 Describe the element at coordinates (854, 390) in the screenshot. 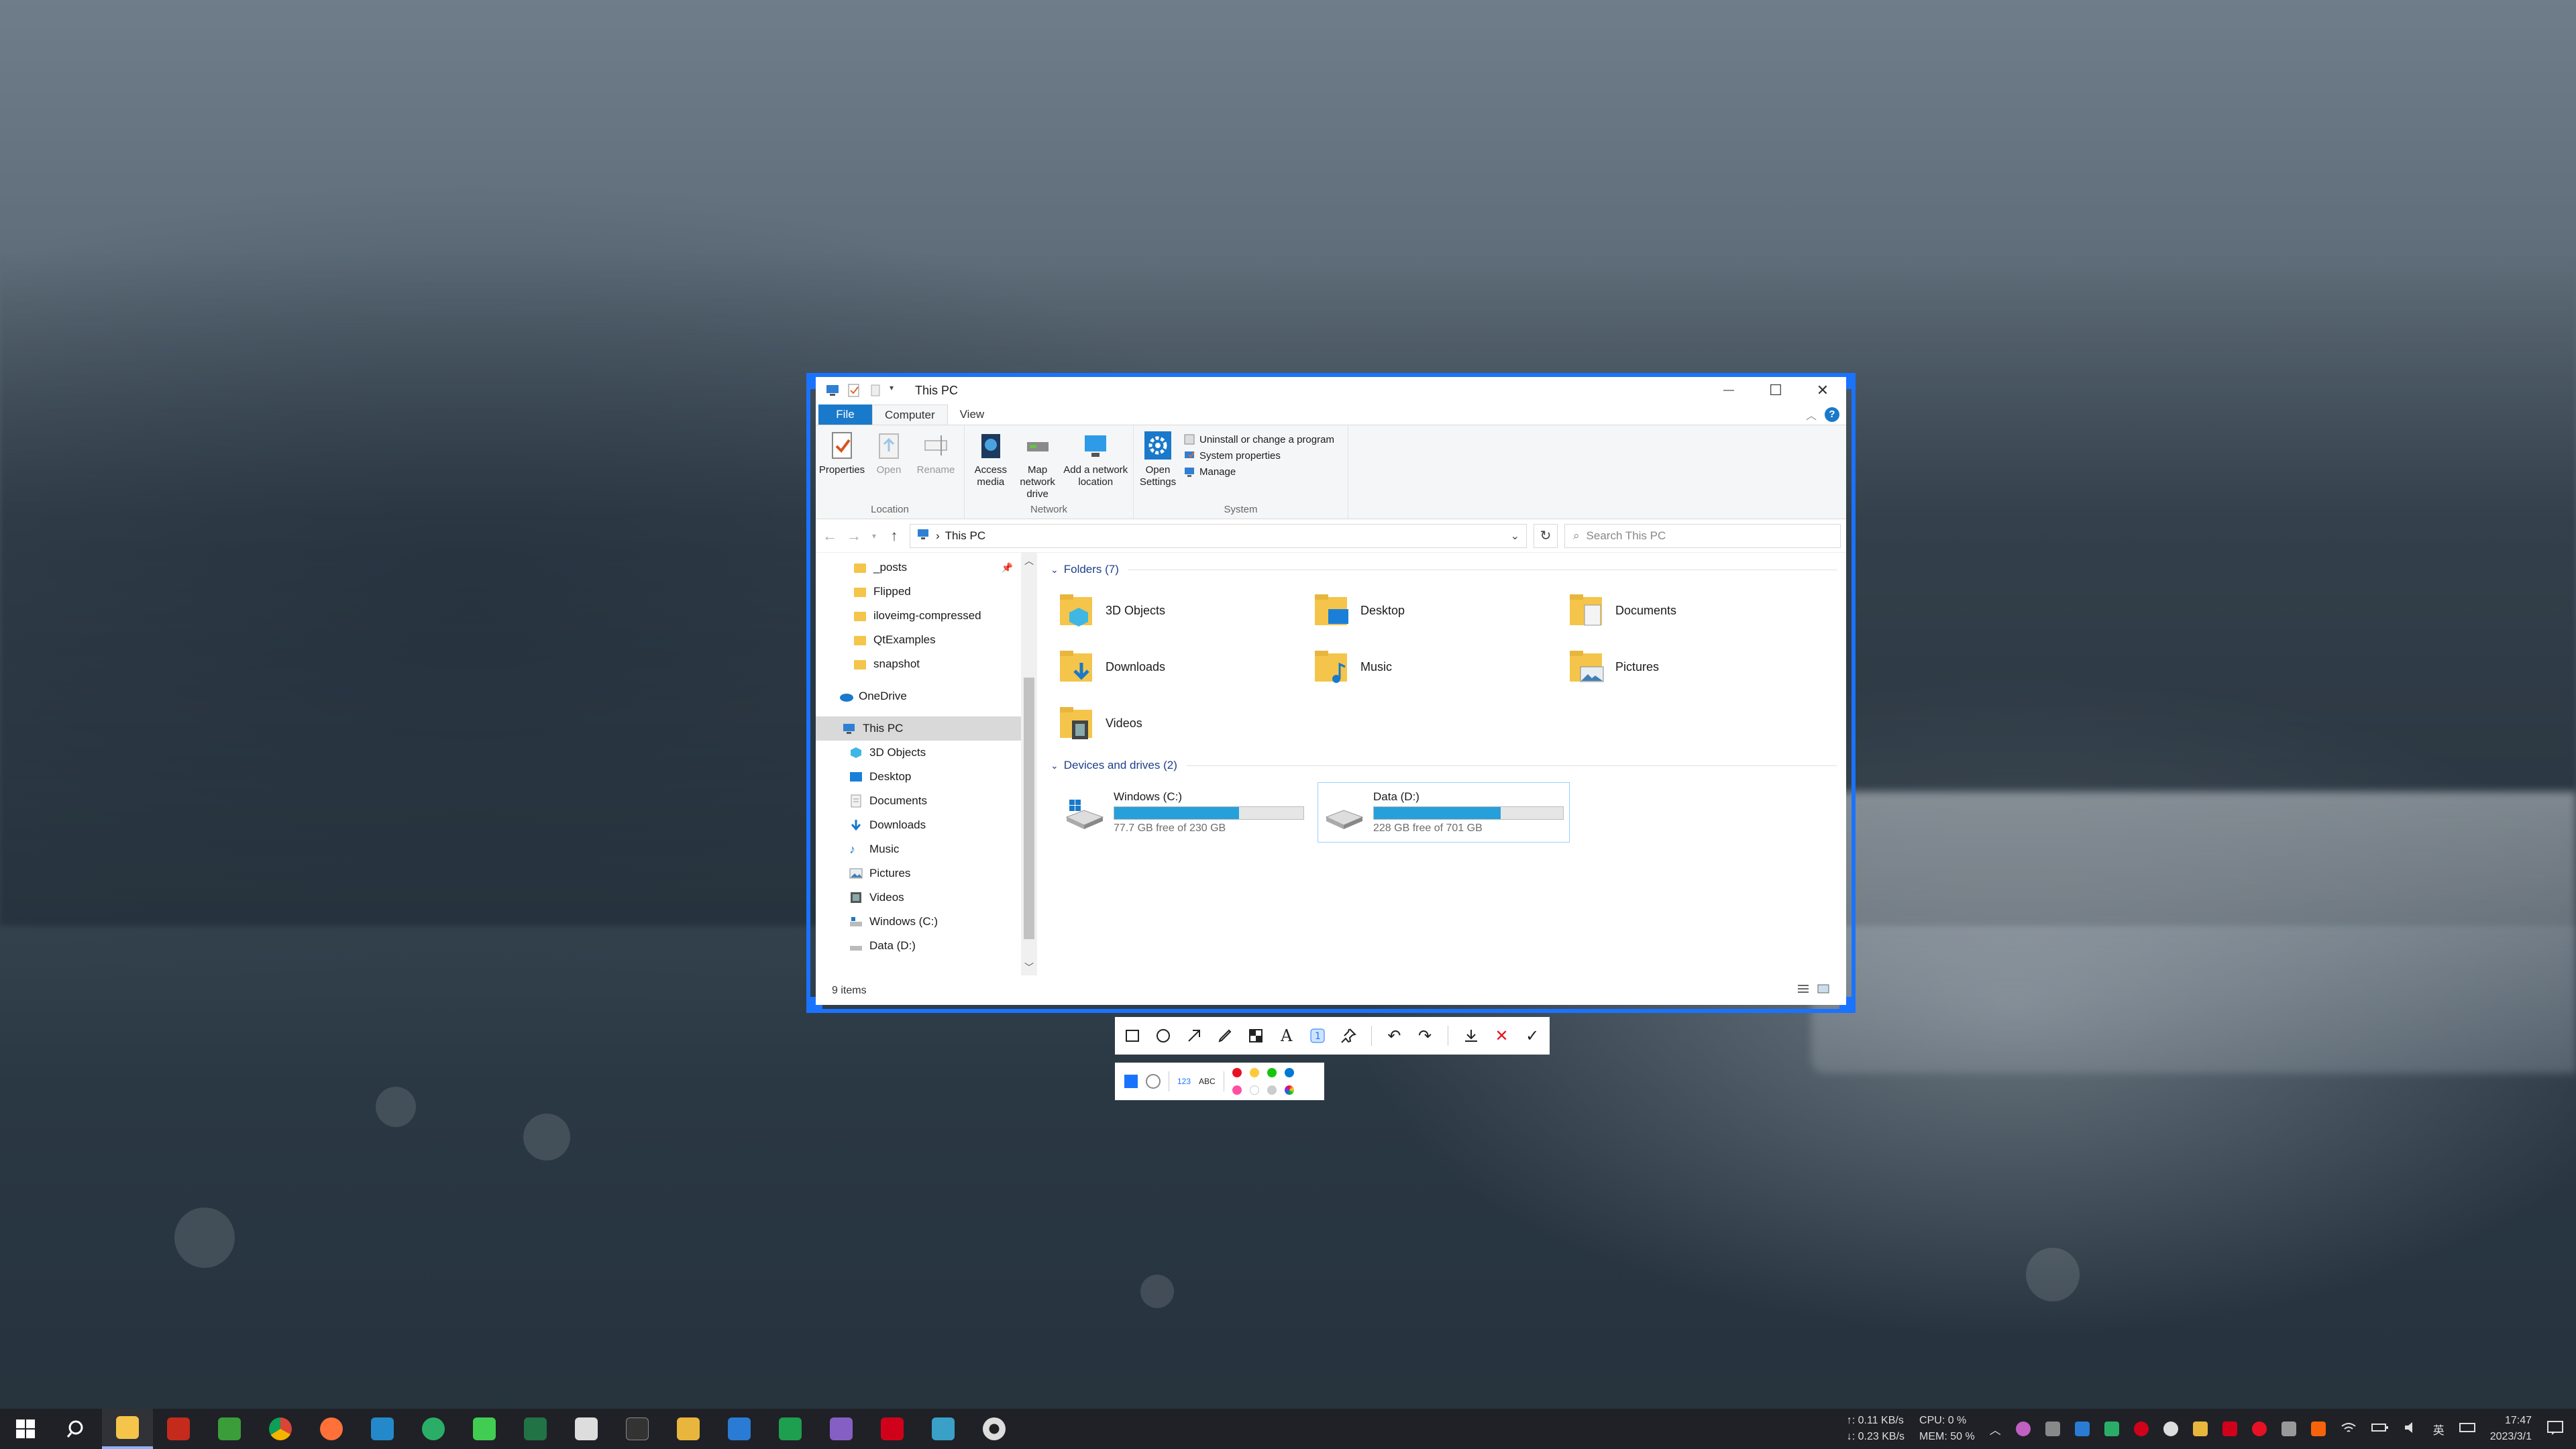

I see `properties-quick-icon` at that location.